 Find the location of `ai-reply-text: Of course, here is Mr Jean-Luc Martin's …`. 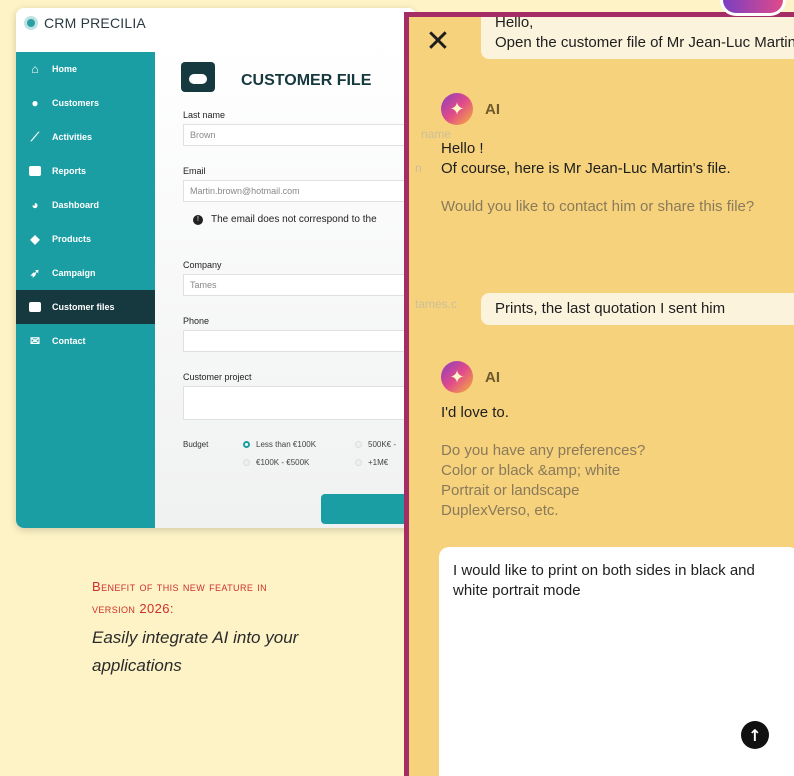

ai-reply-text: Of course, here is Mr Jean-Luc Martin's … is located at coordinates (586, 168).